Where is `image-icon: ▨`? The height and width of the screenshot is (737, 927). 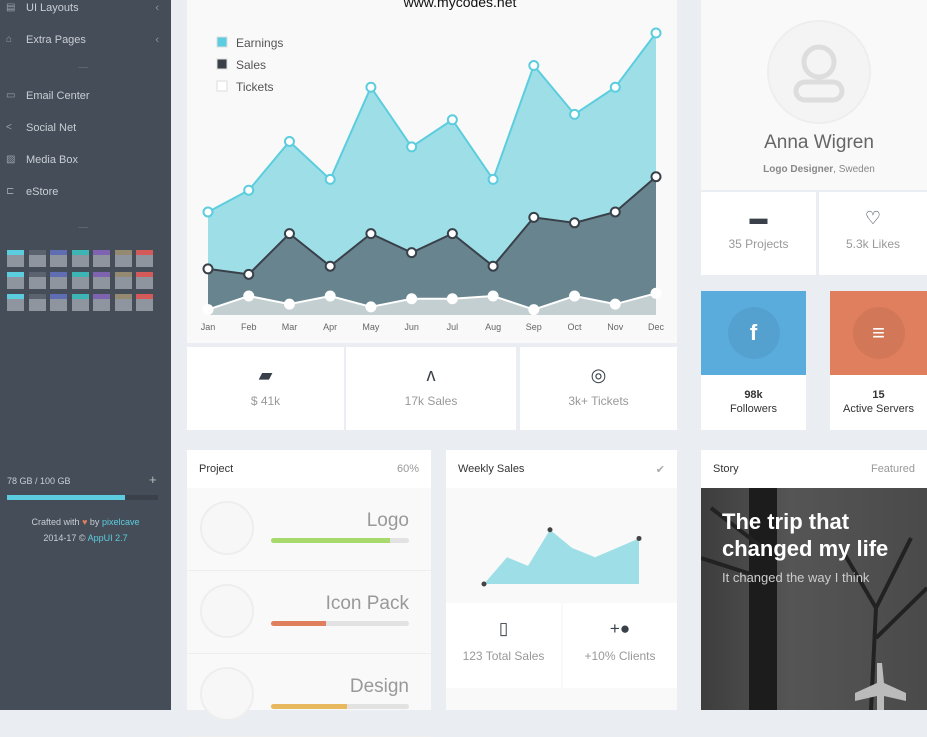 image-icon: ▨ is located at coordinates (11, 159).